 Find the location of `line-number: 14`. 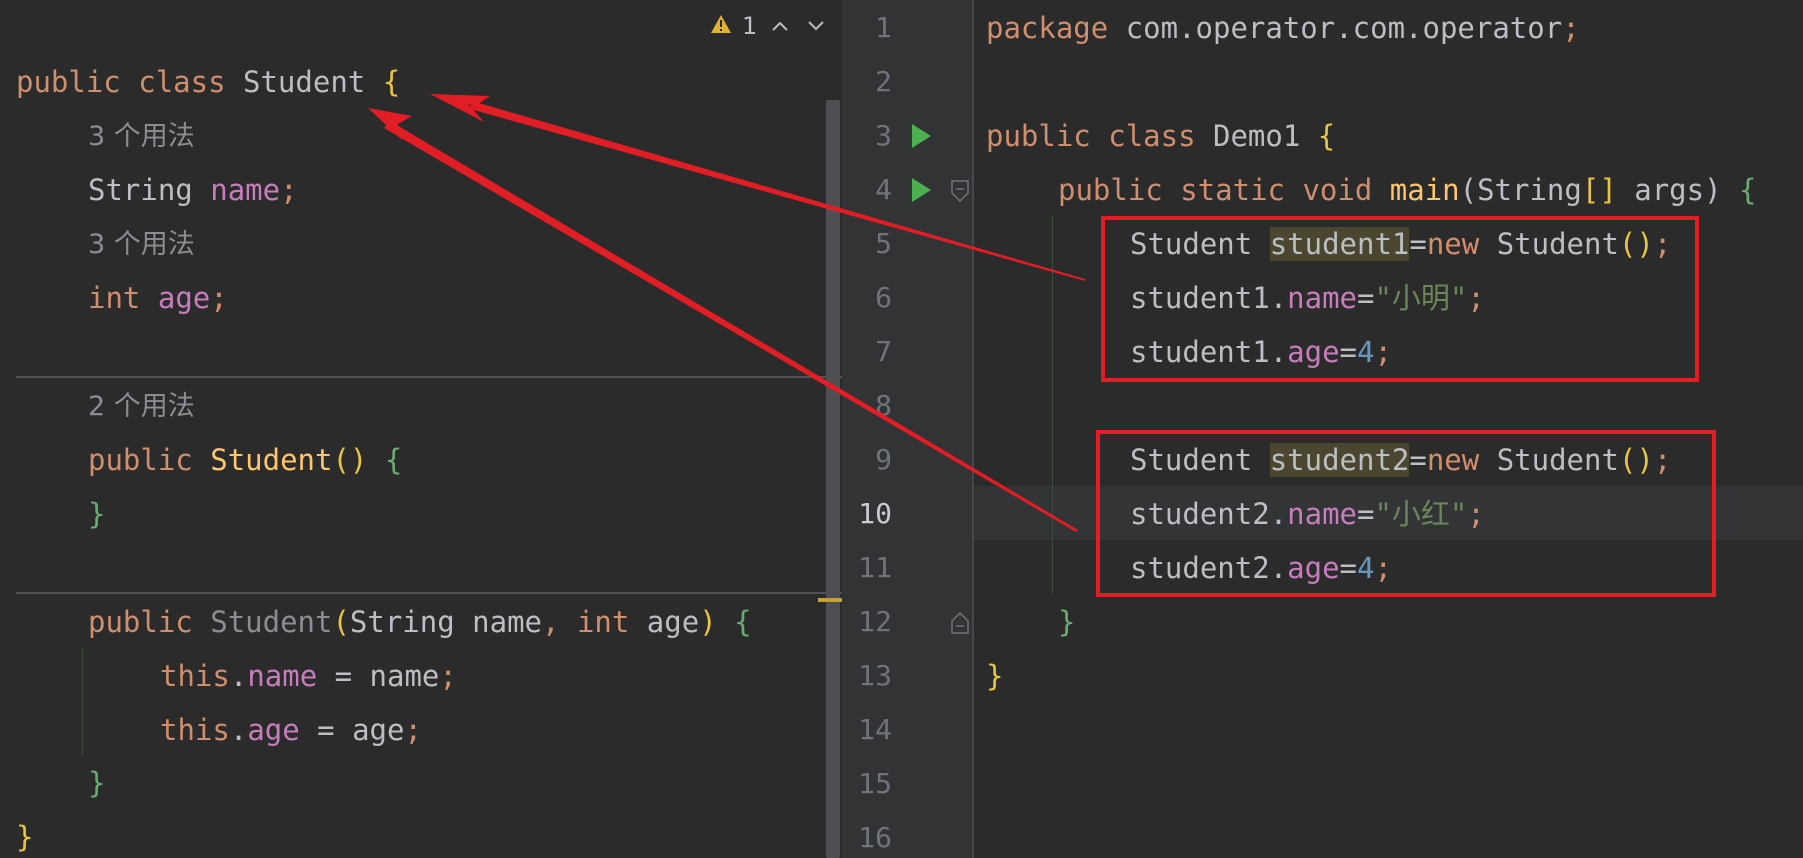

line-number: 14 is located at coordinates (875, 729).